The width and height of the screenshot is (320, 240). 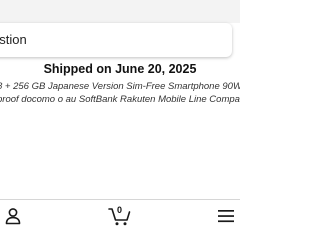 What do you see at coordinates (120, 69) in the screenshot?
I see `shipping-status: Shipped on June 20, 2025` at bounding box center [120, 69].